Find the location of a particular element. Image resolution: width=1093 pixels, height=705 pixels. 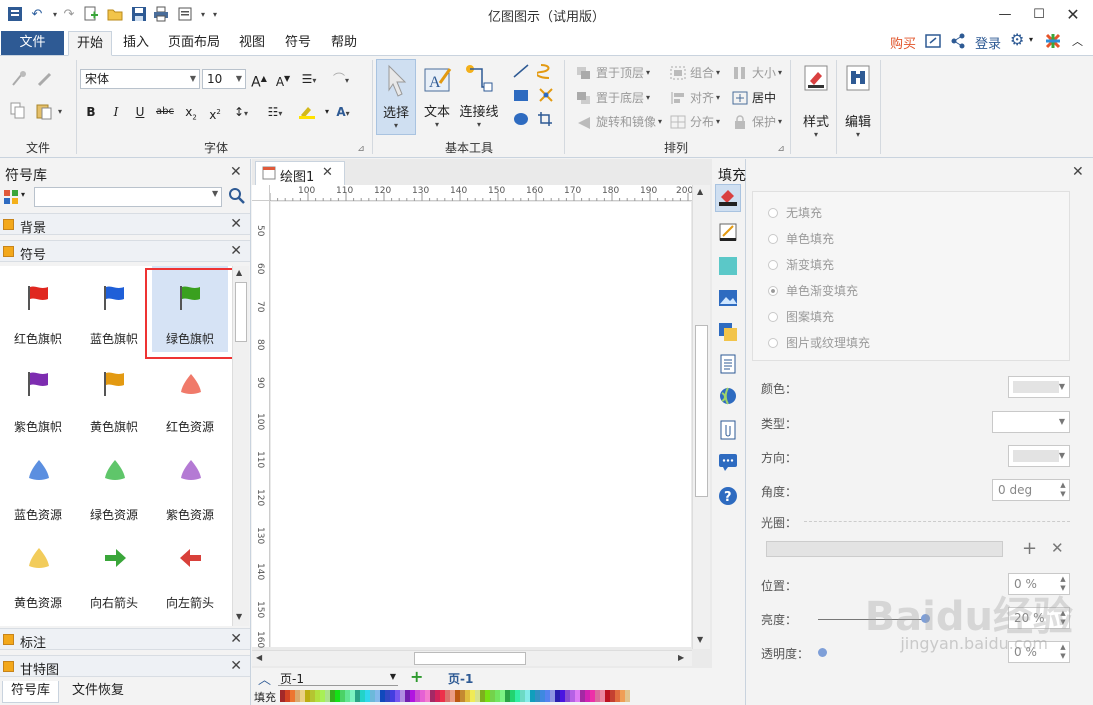

document-tab: 绘图1 ✕ is located at coordinates (300, 173).